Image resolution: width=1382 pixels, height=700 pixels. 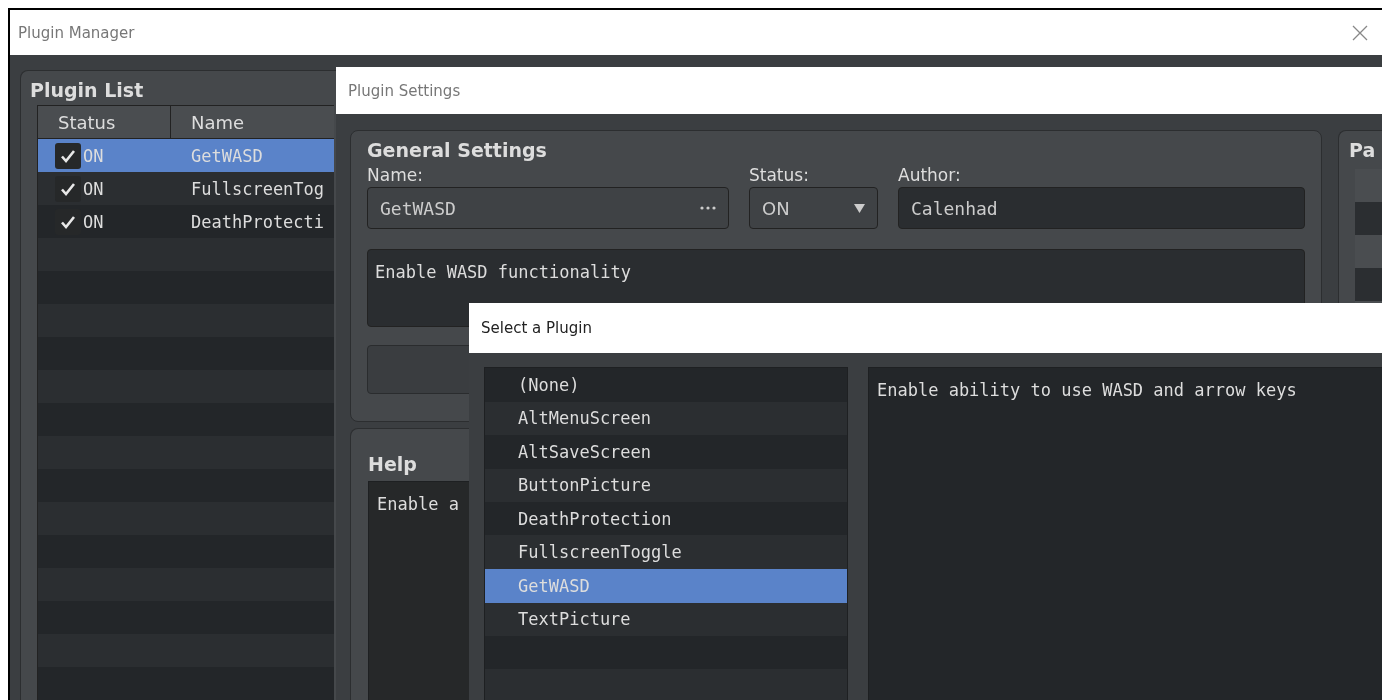 What do you see at coordinates (76, 32) in the screenshot?
I see `window-title: Plugin Manager` at bounding box center [76, 32].